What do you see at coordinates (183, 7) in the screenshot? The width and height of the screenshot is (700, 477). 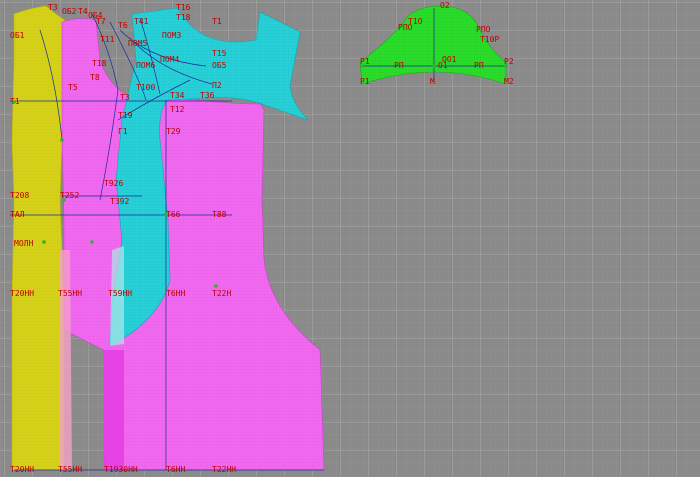 I see `pattern-label: Т16` at bounding box center [183, 7].